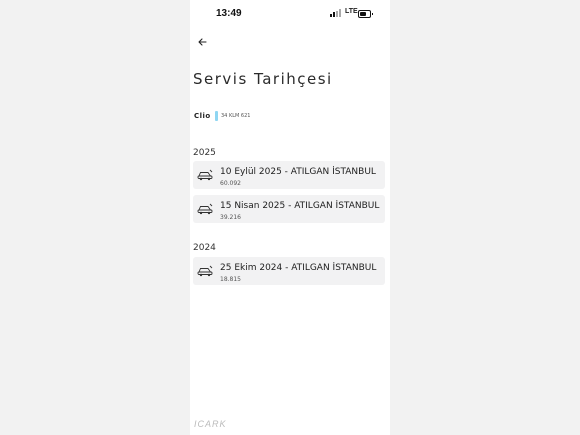 This screenshot has width=580, height=435. I want to click on vehicle-name: Clio, so click(202, 116).